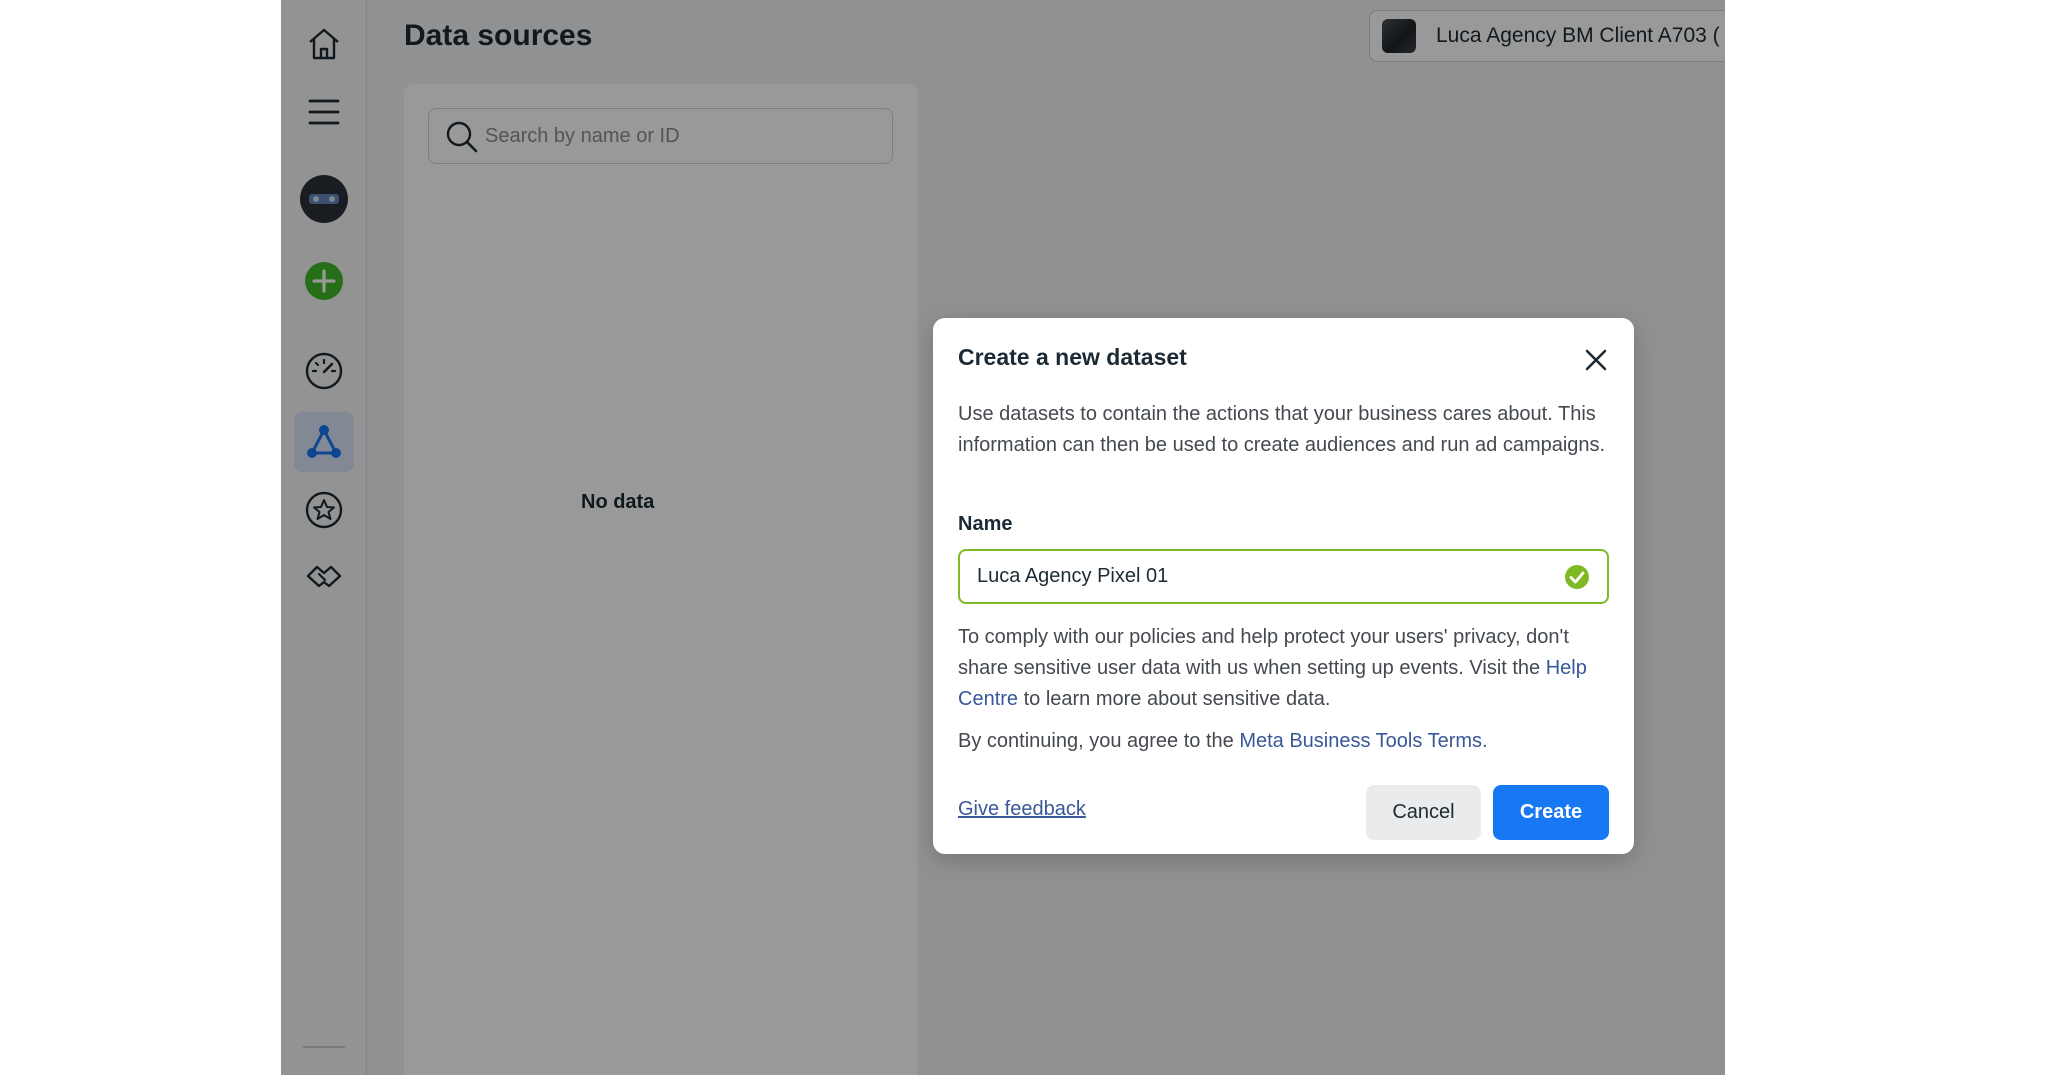 The image size is (2048, 1075). I want to click on business-tools-terms-link: Meta Business Tools Terms., so click(1363, 741).